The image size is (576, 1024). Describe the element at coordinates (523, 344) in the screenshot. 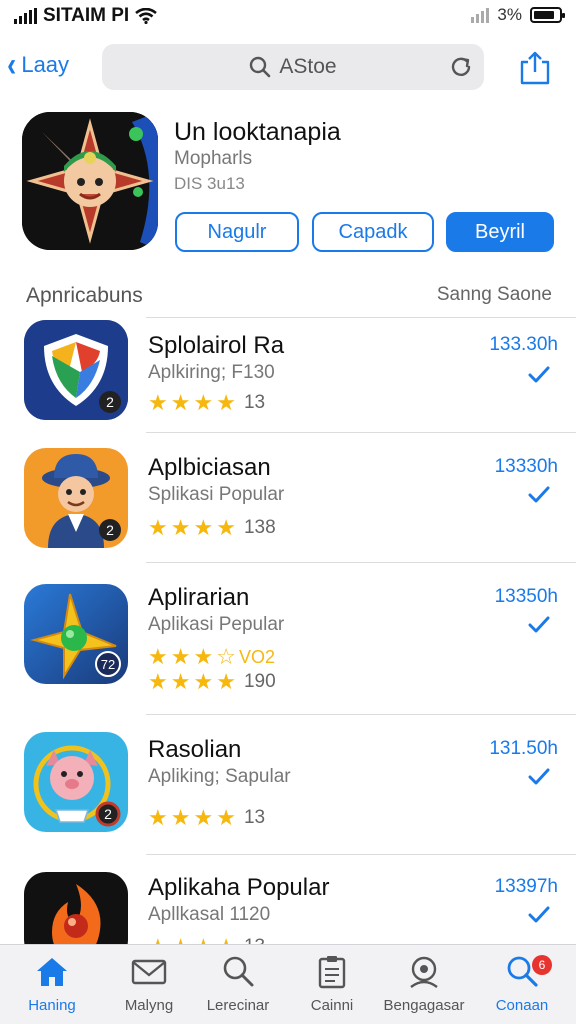

I see `app-size: 133.30h` at that location.